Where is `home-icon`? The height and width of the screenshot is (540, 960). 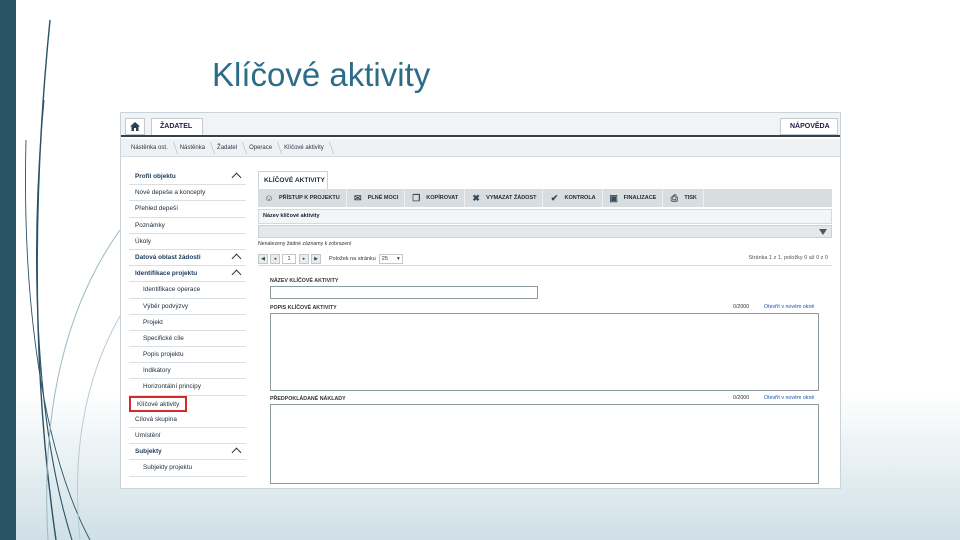 home-icon is located at coordinates (135, 126).